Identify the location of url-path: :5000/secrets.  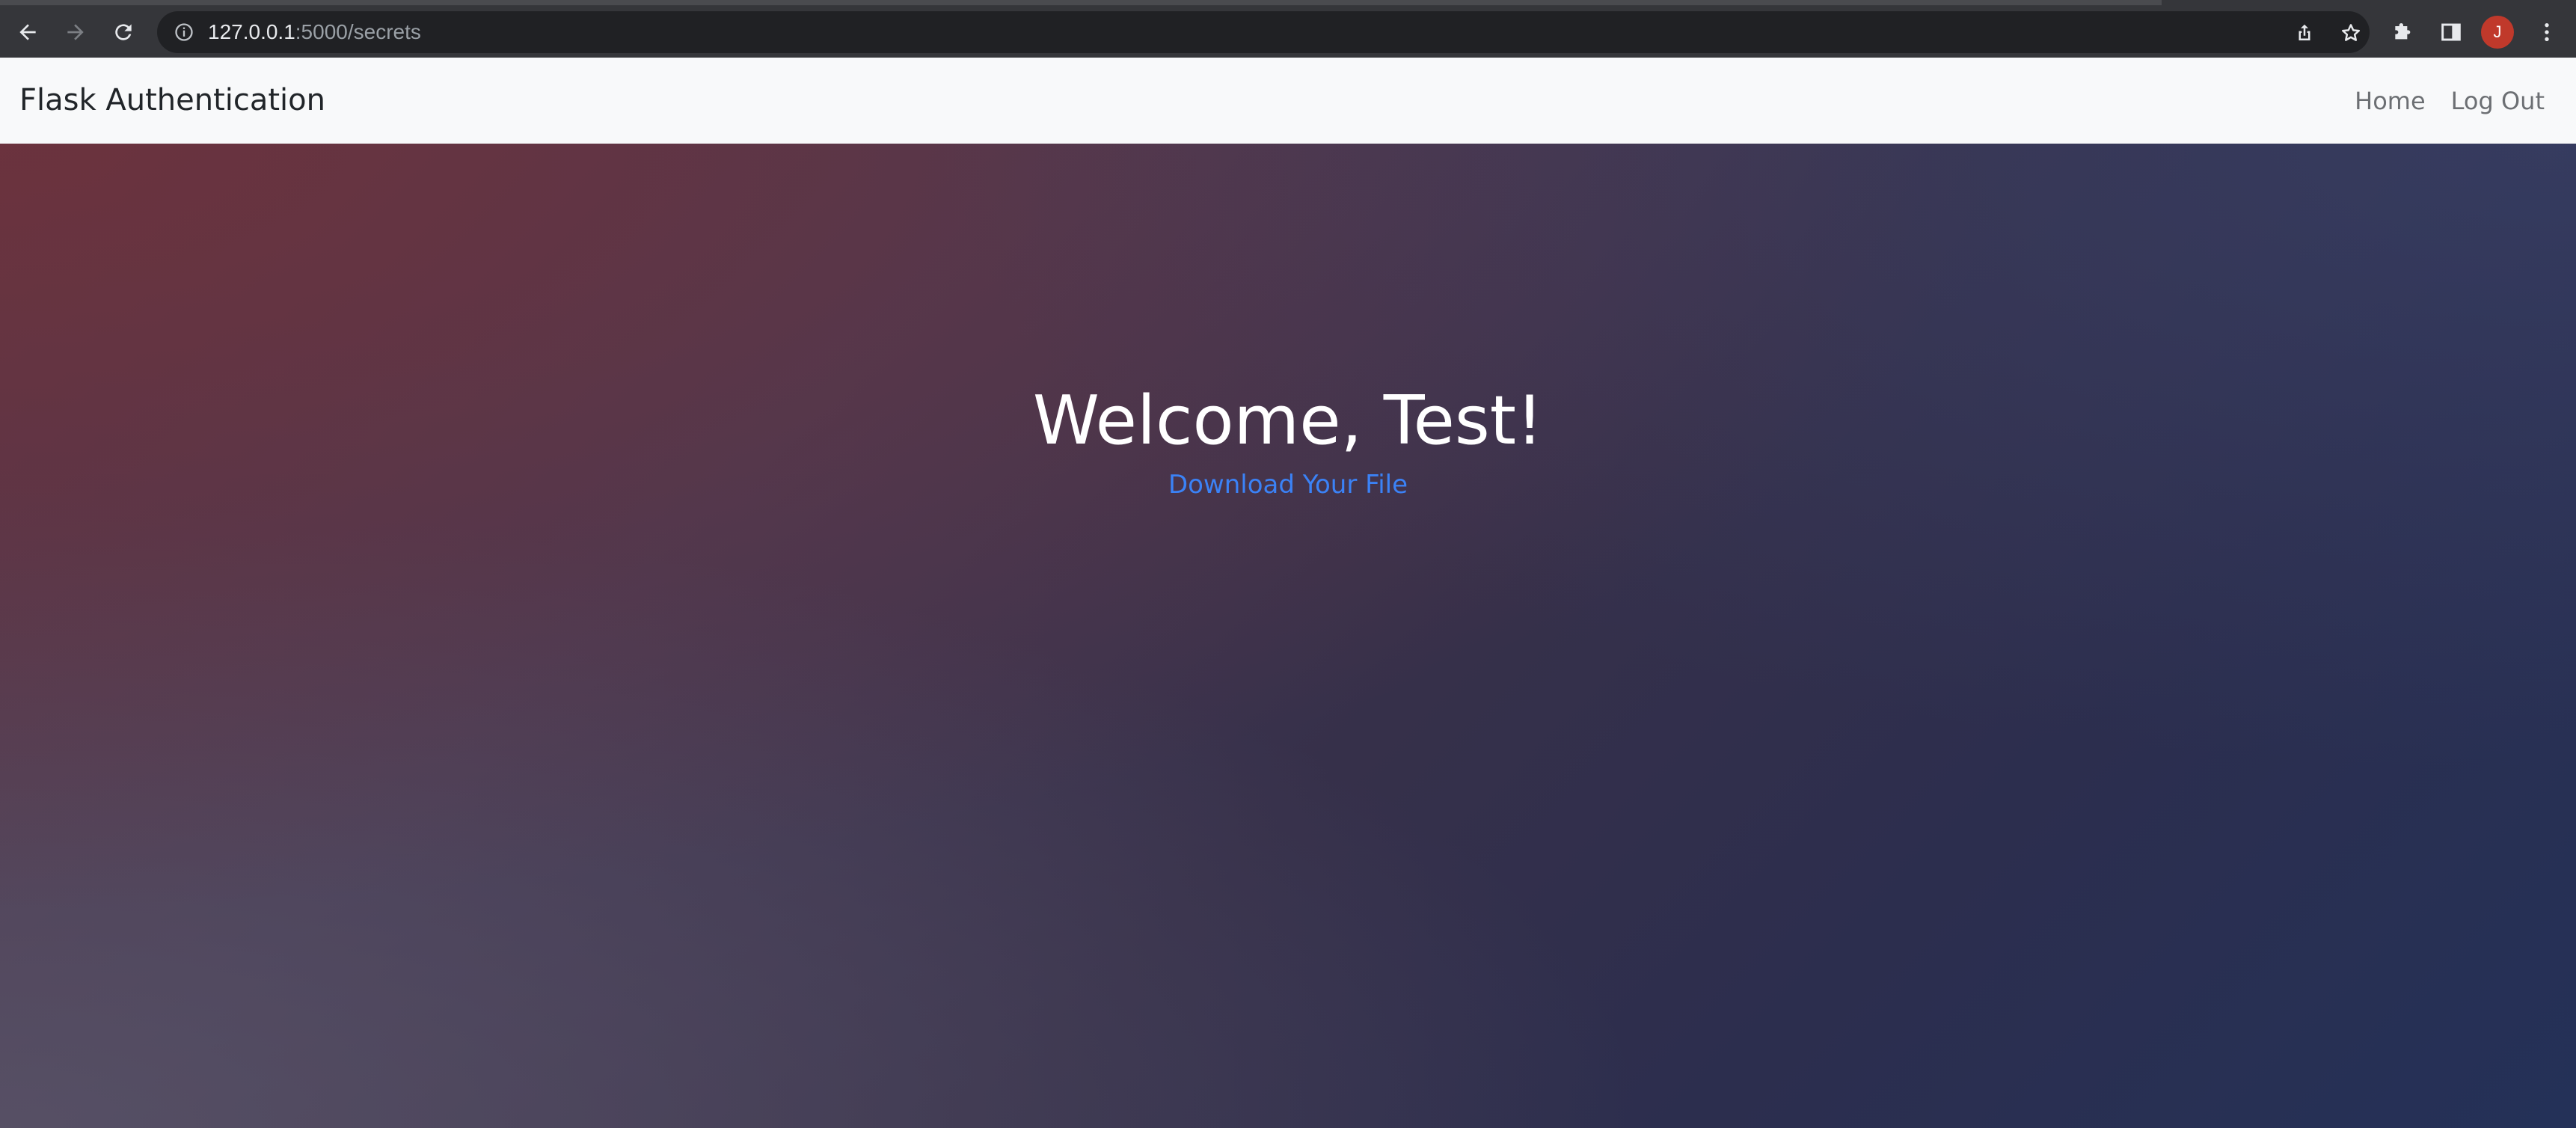
(358, 31).